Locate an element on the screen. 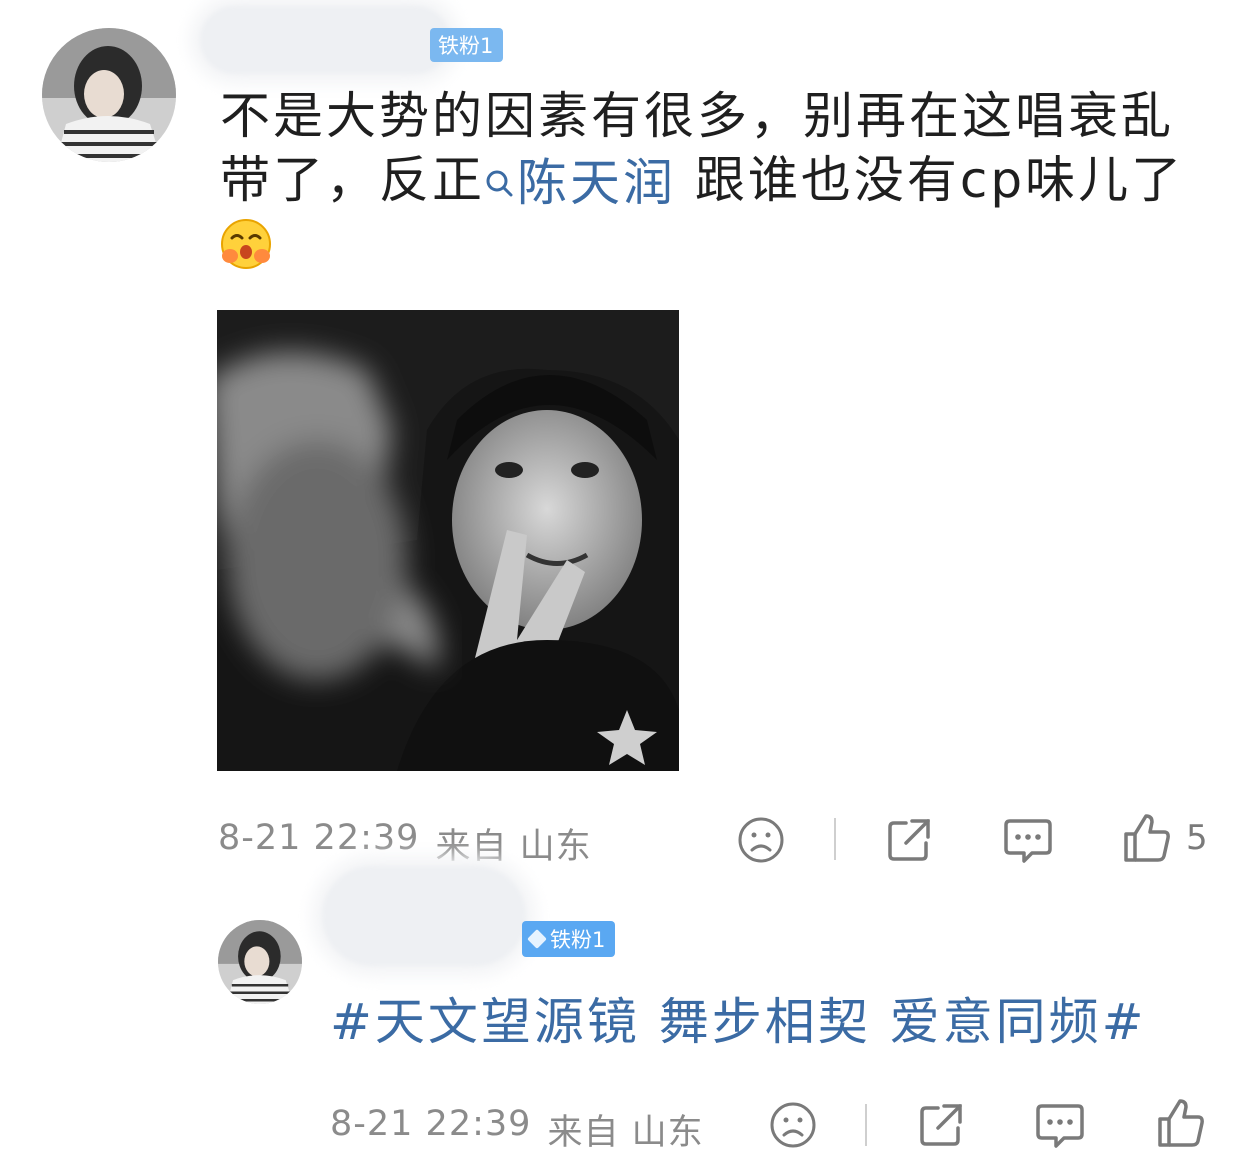 The image size is (1260, 1176). frown-button is located at coordinates (761, 840).